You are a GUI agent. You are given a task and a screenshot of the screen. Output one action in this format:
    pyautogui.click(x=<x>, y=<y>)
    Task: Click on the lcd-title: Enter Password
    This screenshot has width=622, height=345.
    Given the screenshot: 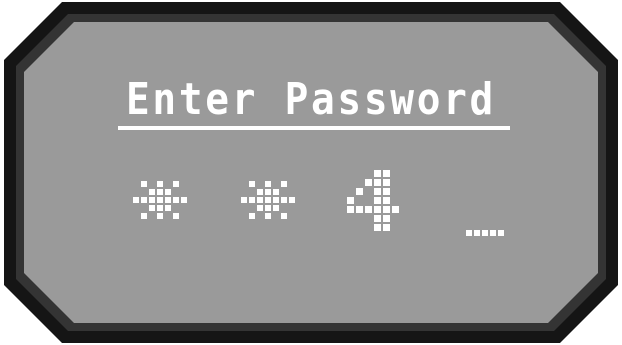 What is the action you would take?
    pyautogui.click(x=311, y=99)
    